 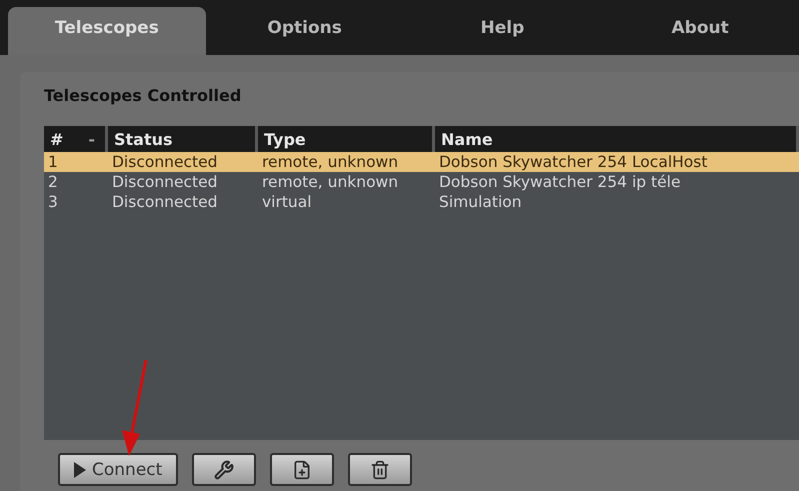 I want to click on table-row: 1 Disconnected remote, unknown Dobson Skywatcher 254 LocalHost, so click(x=421, y=162).